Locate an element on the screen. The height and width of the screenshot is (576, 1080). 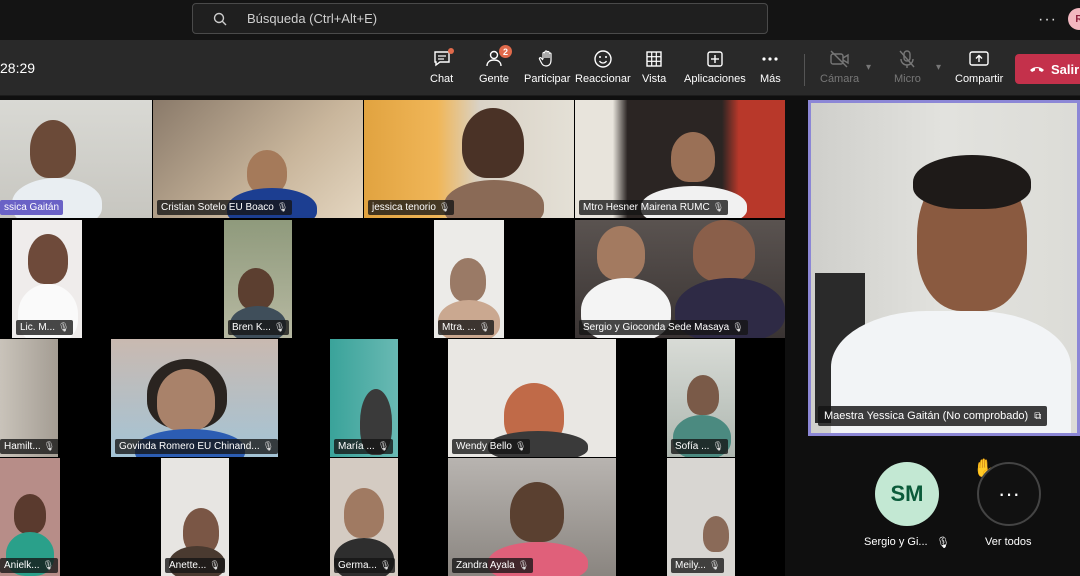
apps-button: Aplicaciones is located at coordinates (715, 66).